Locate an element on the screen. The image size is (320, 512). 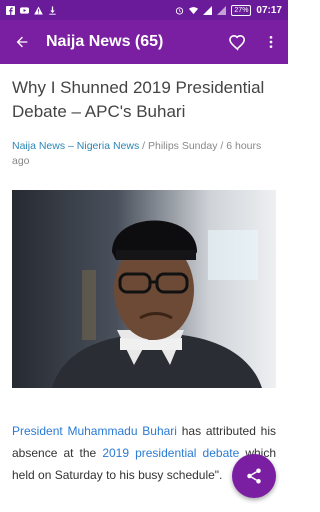
arrow-back-icon is located at coordinates (22, 42).